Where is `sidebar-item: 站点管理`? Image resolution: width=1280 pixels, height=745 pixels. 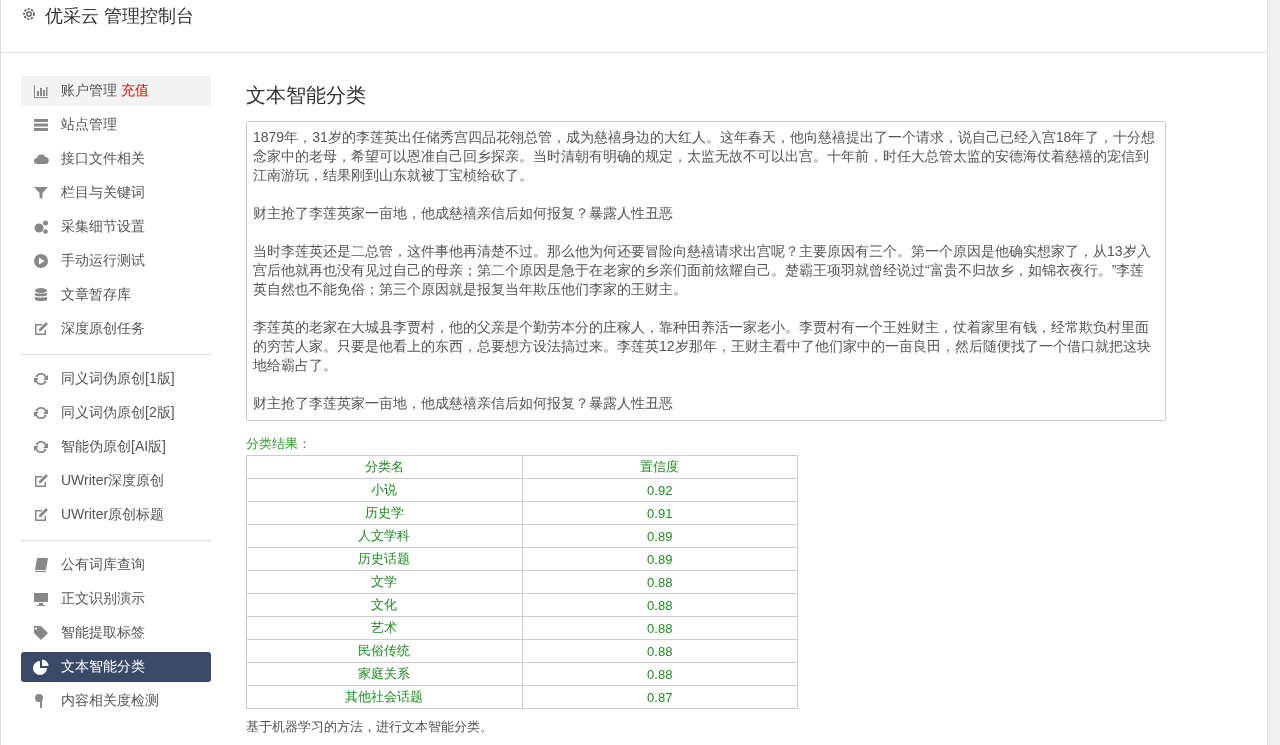 sidebar-item: 站点管理 is located at coordinates (116, 125).